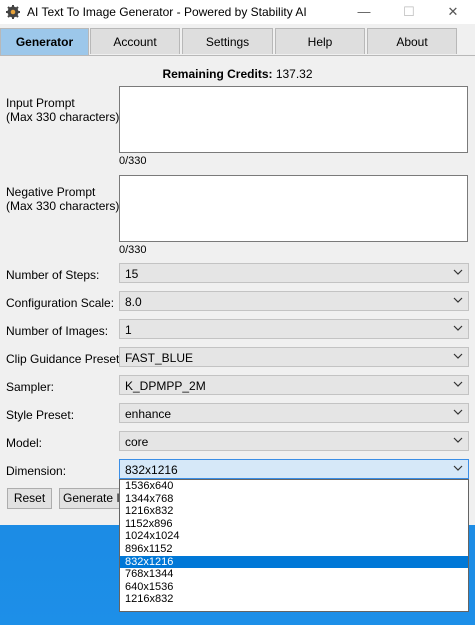  I want to click on model-select: core, so click(294, 441).